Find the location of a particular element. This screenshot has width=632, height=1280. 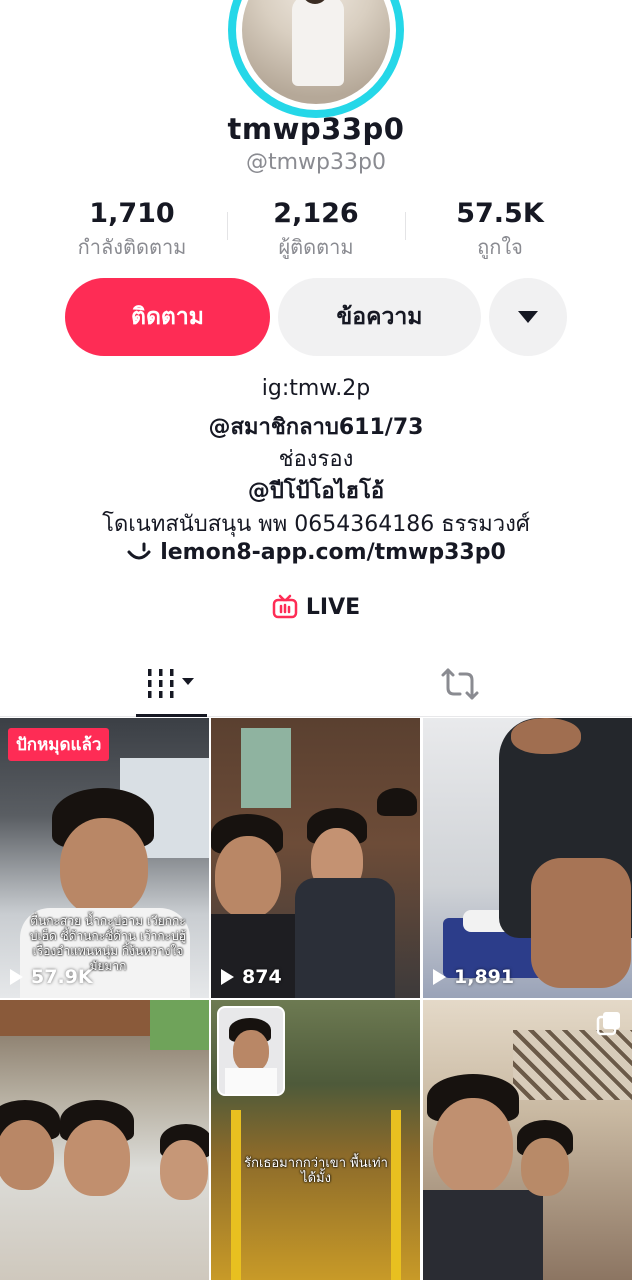

bio-line: โดเนทสนับสนุน พพ 0654364186 ธรรมวงศ์ is located at coordinates (316, 524).